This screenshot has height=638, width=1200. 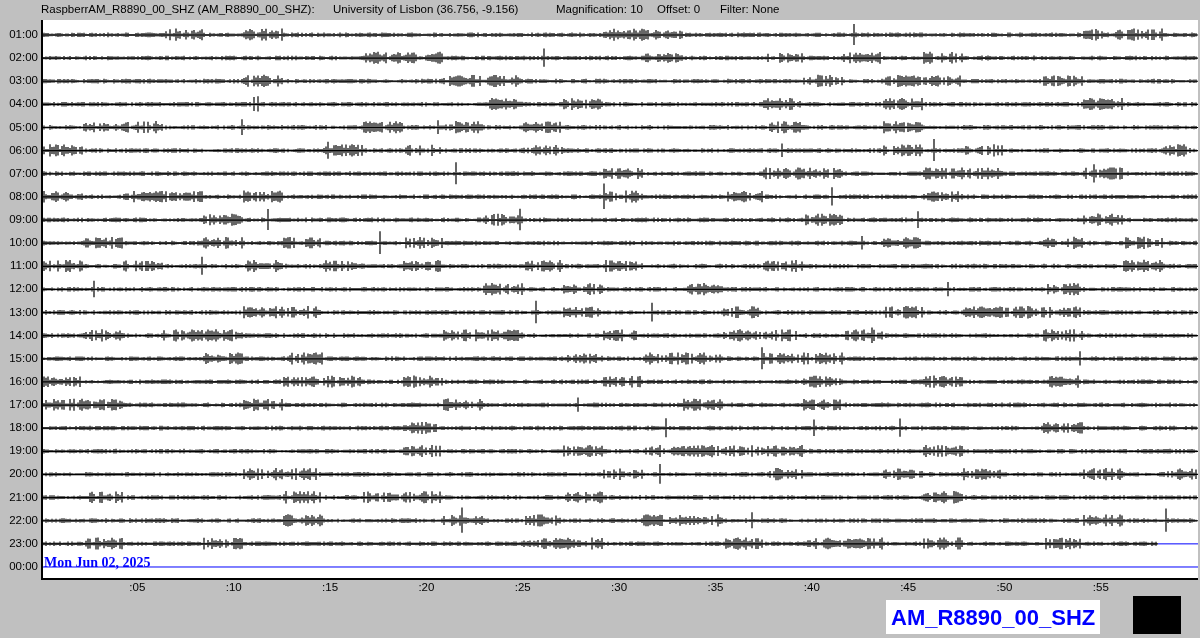 What do you see at coordinates (426, 588) in the screenshot?
I see `minute-tick-label: :20` at bounding box center [426, 588].